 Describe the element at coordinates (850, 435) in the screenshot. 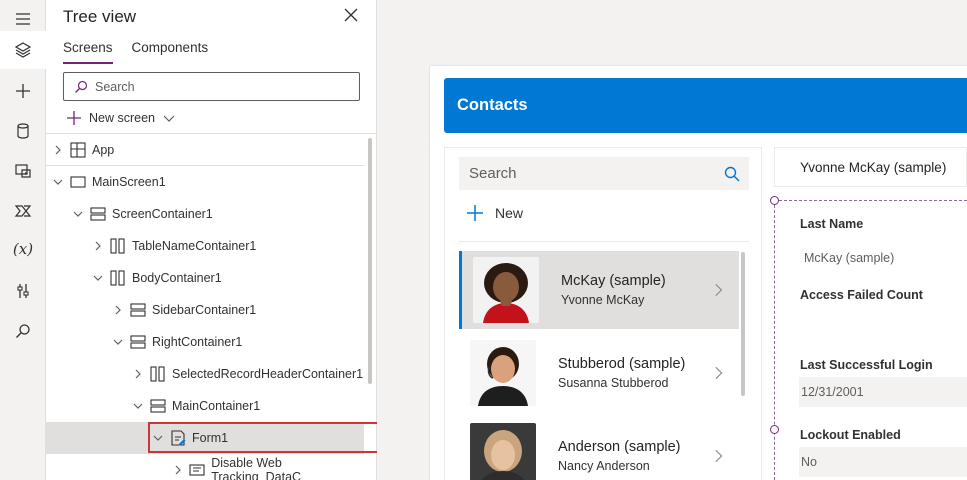

I see `field-label-lockout-enabled: Lockout Enabled` at that location.